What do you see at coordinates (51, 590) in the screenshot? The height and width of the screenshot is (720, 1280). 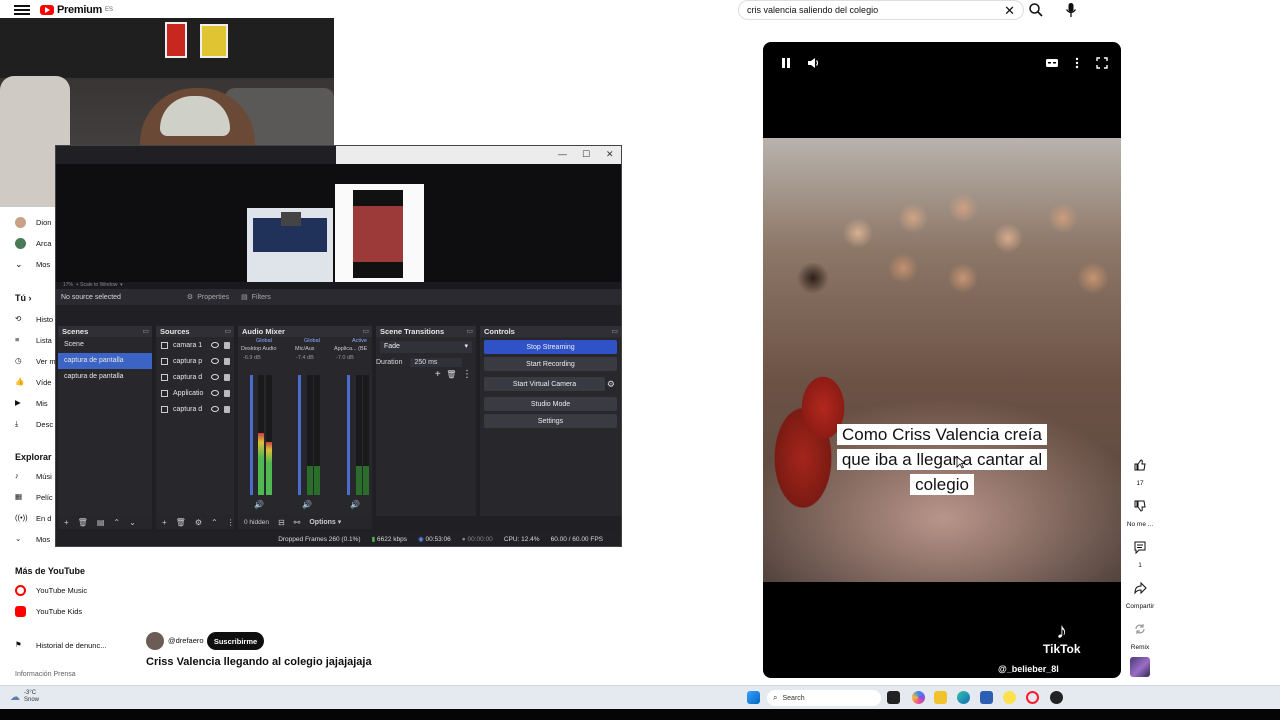 I see `sidebar-item-youtube-music: YouTube Music` at bounding box center [51, 590].